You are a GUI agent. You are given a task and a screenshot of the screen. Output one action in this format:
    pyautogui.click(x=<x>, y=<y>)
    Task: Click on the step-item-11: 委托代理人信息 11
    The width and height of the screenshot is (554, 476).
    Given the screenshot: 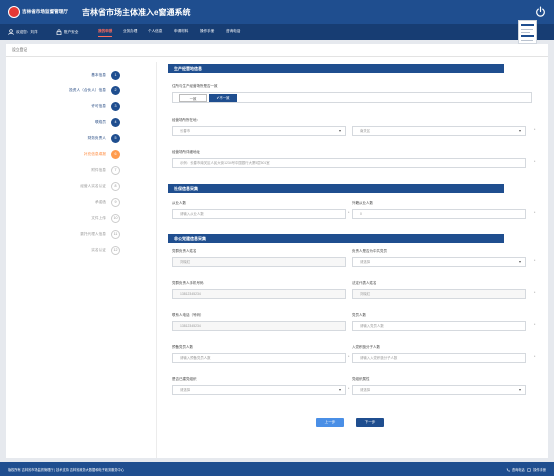 What is the action you would take?
    pyautogui.click(x=100, y=234)
    